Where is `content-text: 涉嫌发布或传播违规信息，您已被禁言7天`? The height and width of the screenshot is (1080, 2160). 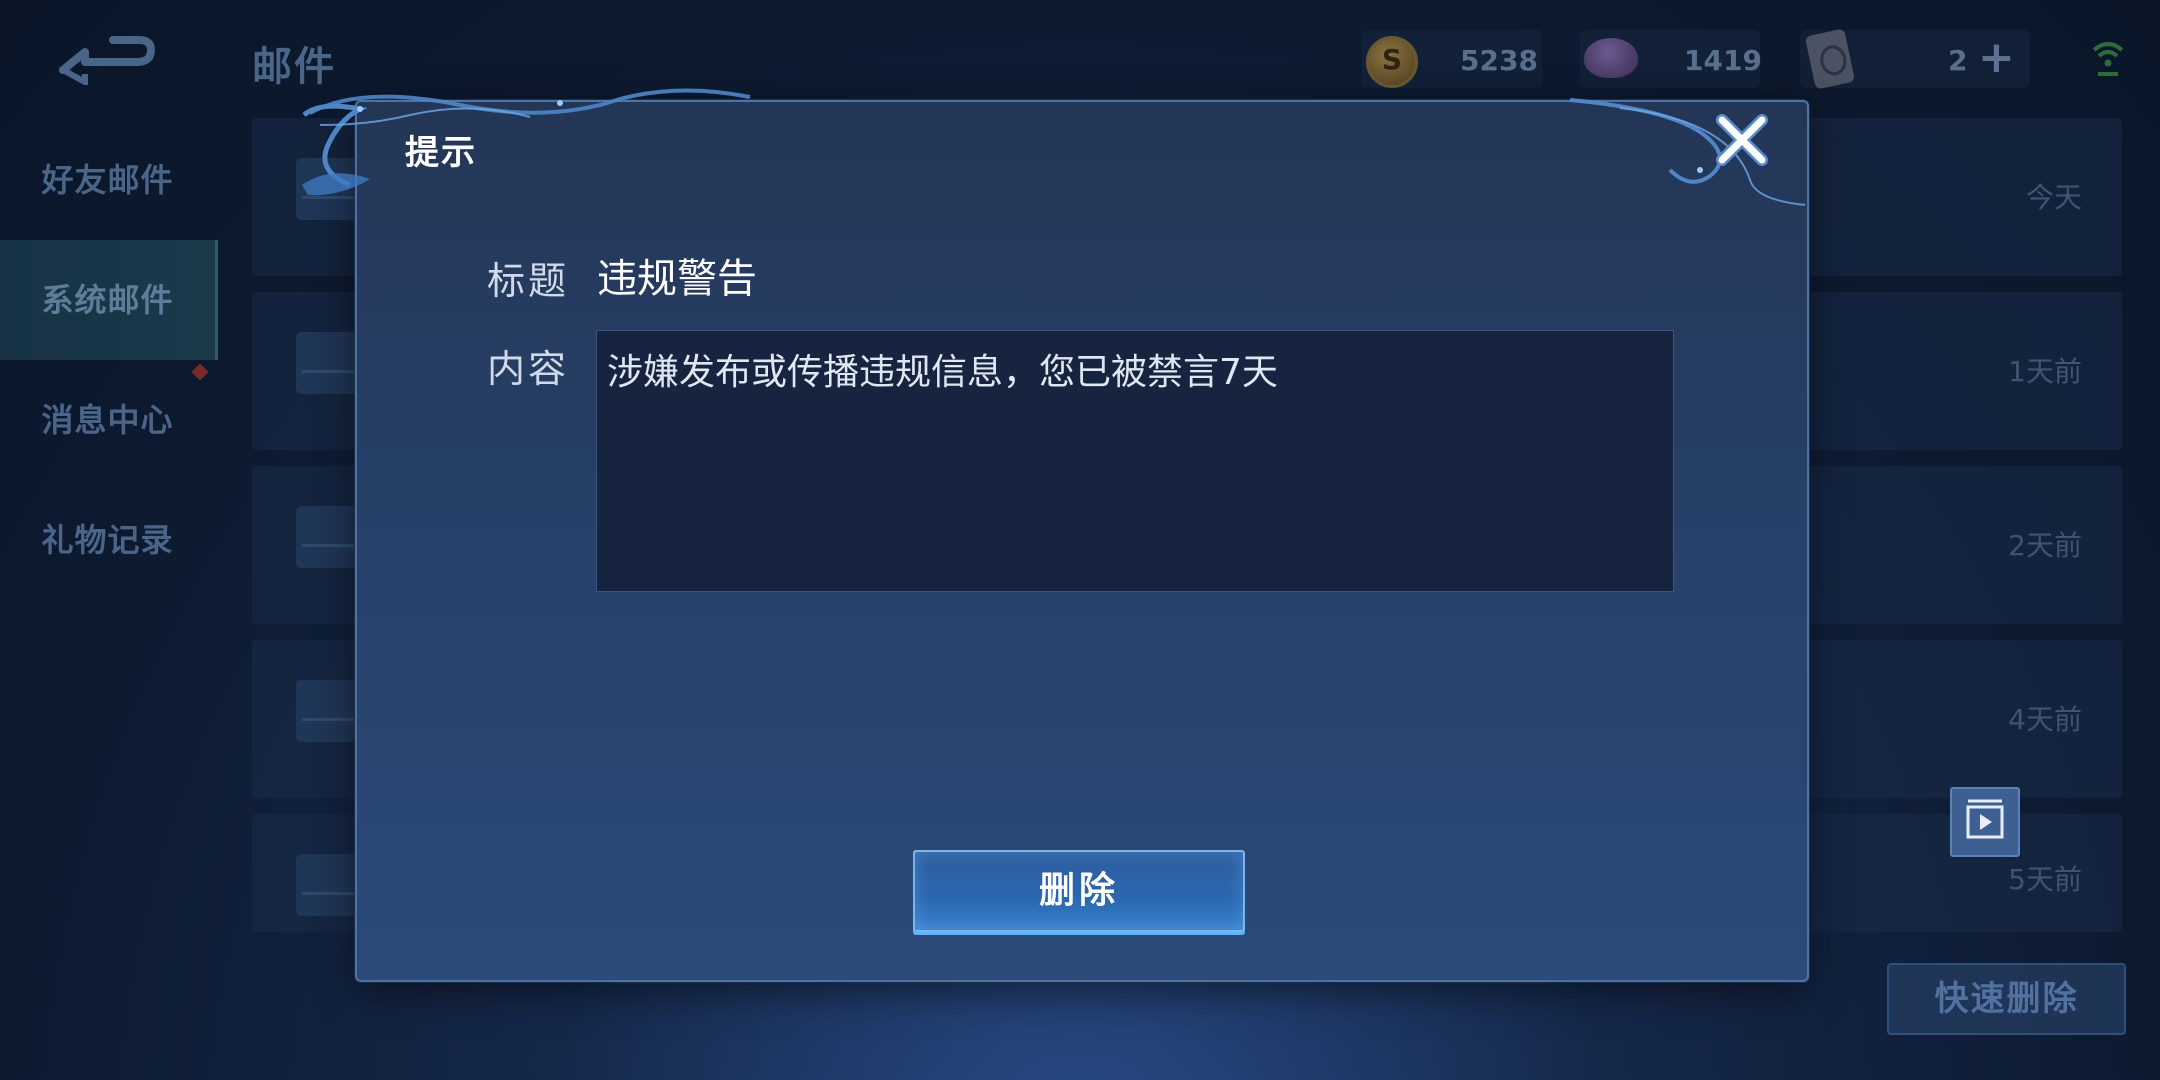 content-text: 涉嫌发布或传播违规信息，您已被禁言7天 is located at coordinates (942, 372).